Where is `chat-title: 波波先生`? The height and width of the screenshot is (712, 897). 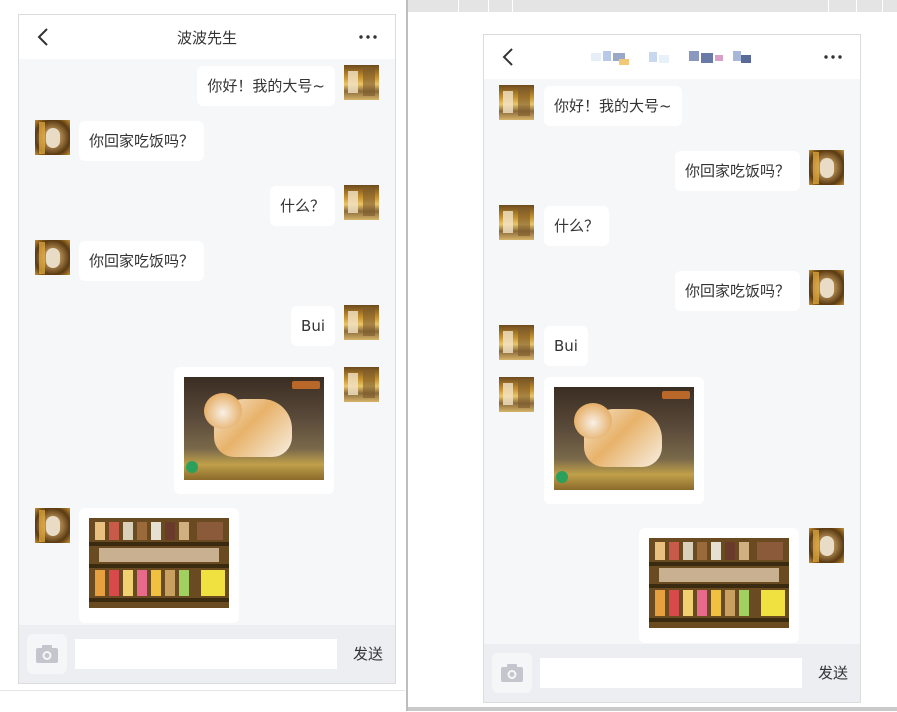 chat-title: 波波先生 is located at coordinates (206, 38).